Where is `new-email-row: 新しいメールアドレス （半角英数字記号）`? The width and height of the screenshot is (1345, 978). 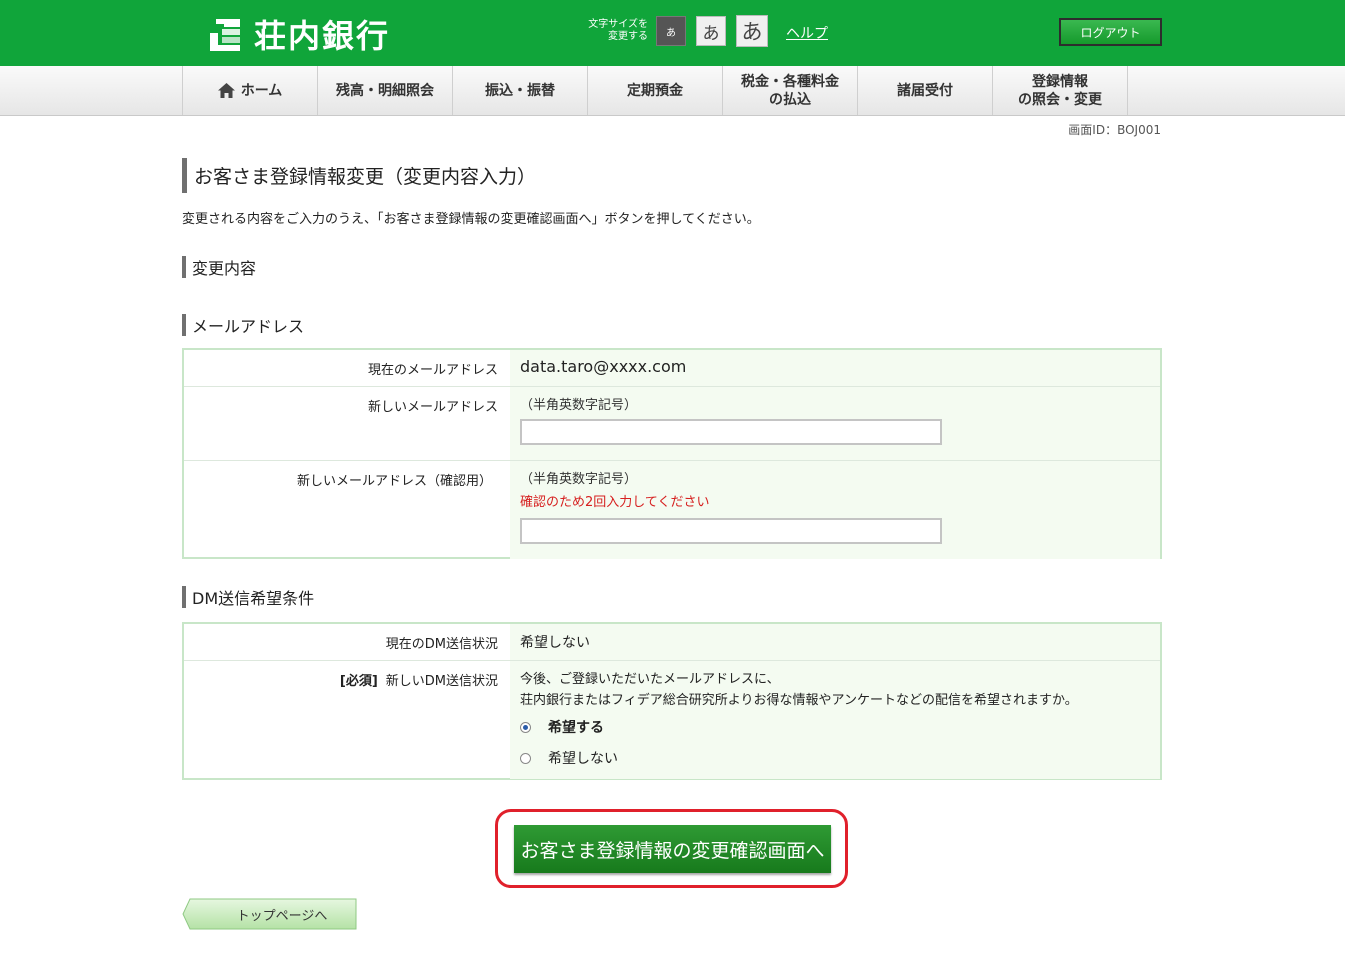
new-email-row: 新しいメールアドレス （半角英数字記号） is located at coordinates (672, 424).